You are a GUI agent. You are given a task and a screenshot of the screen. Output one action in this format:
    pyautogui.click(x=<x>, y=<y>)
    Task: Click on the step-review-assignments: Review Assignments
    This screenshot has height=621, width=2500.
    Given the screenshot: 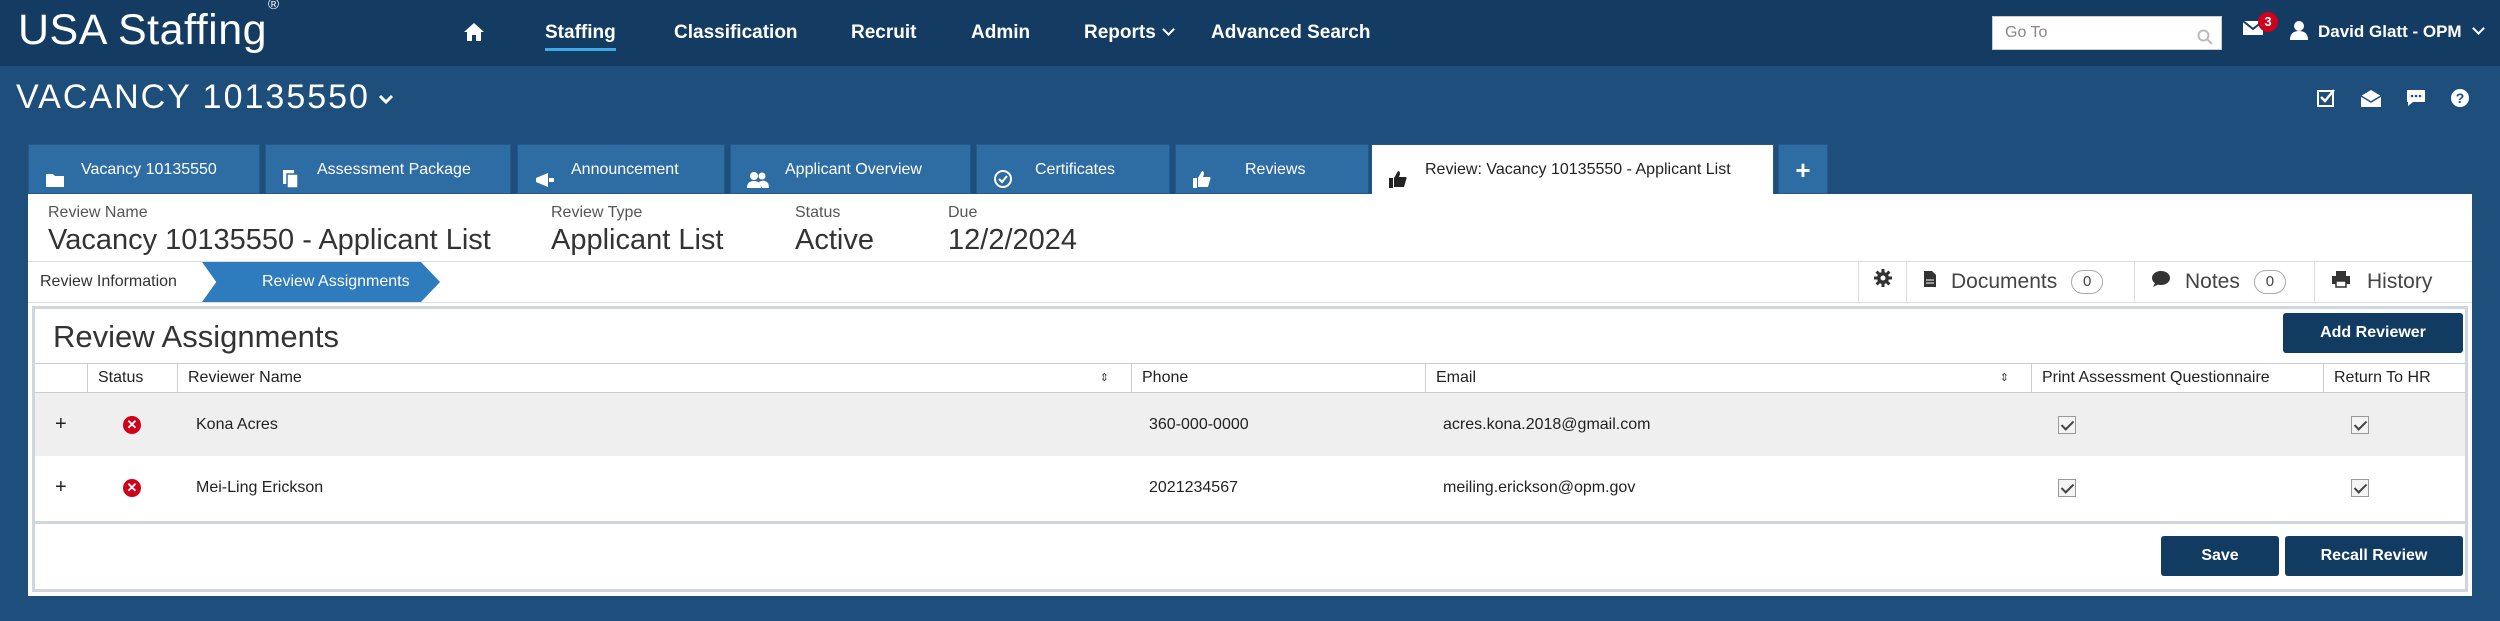 What is the action you would take?
    pyautogui.click(x=321, y=282)
    